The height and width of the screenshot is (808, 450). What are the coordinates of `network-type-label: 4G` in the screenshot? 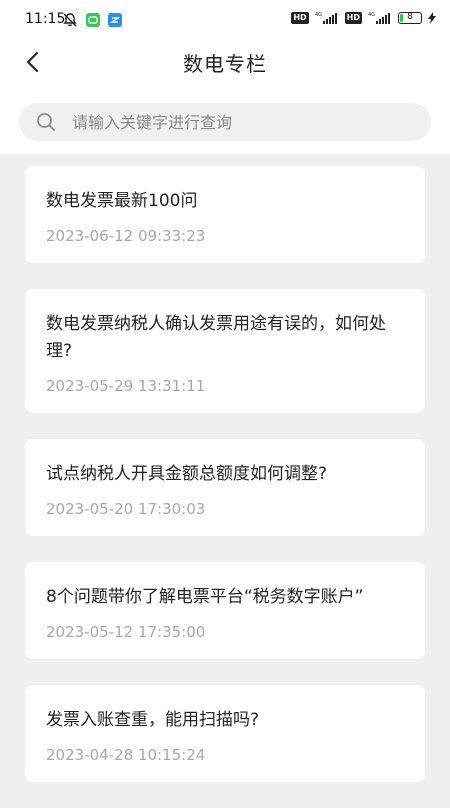 It's located at (318, 15).